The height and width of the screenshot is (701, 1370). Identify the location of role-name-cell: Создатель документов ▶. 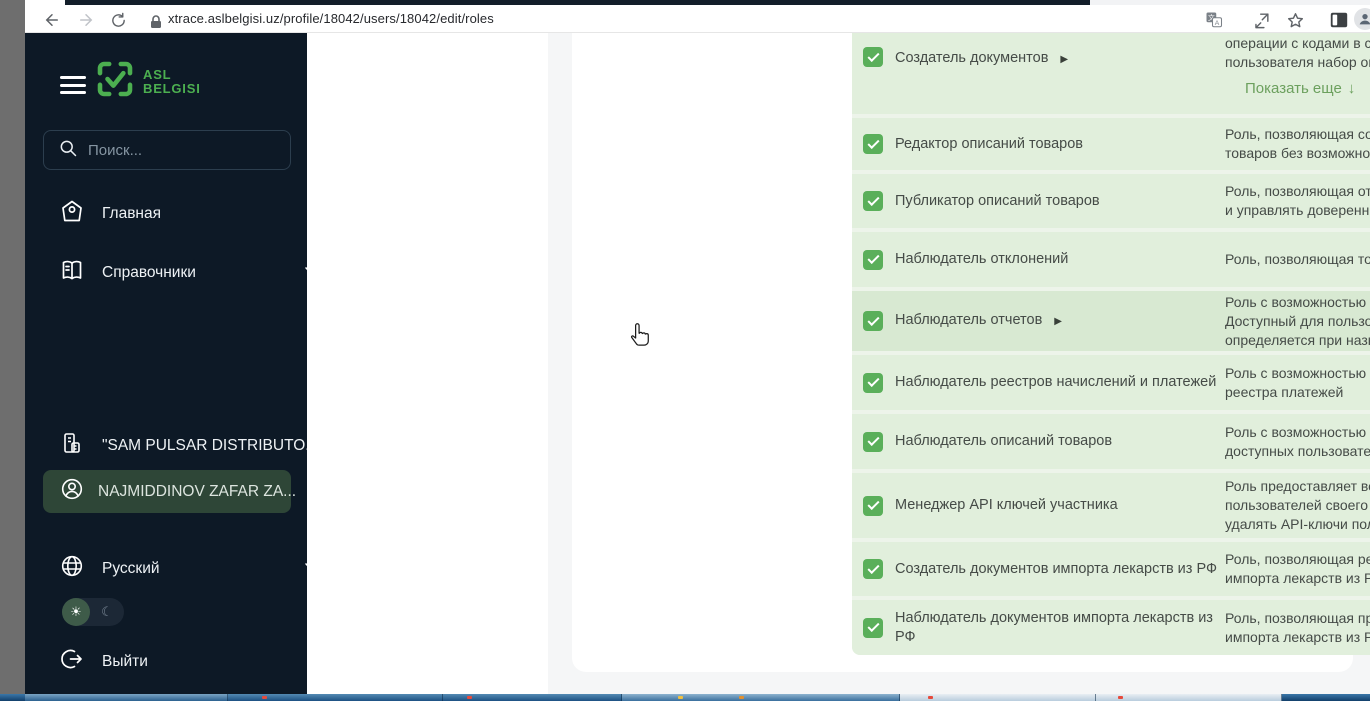
(1060, 51).